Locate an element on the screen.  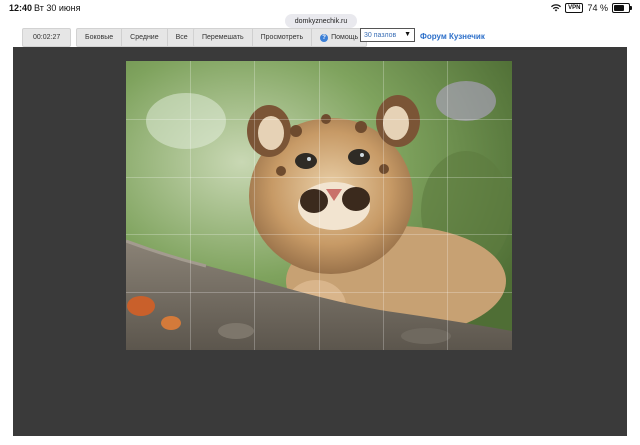
forum-link: Форум Кузнечик is located at coordinates (452, 36).